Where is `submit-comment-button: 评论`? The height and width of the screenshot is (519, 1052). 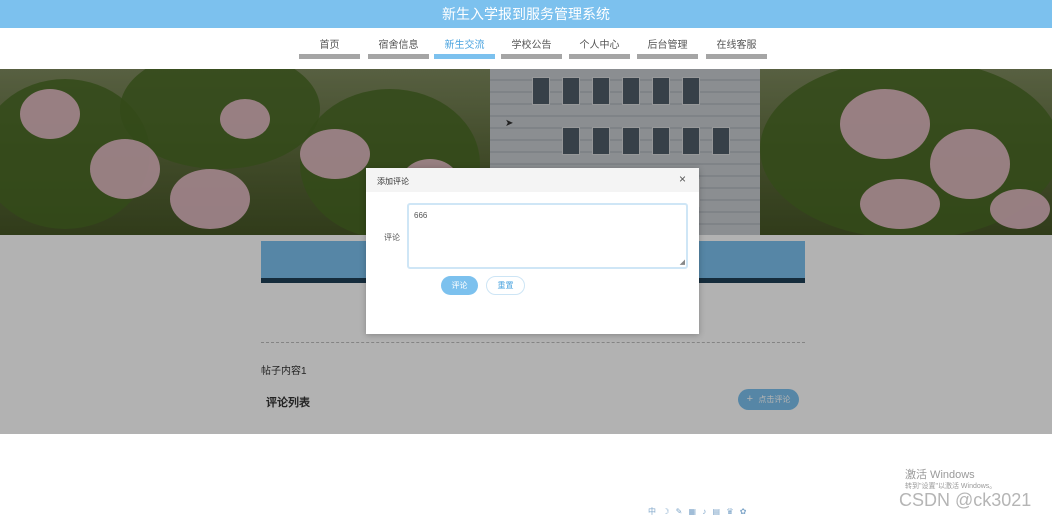 submit-comment-button: 评论 is located at coordinates (459, 285).